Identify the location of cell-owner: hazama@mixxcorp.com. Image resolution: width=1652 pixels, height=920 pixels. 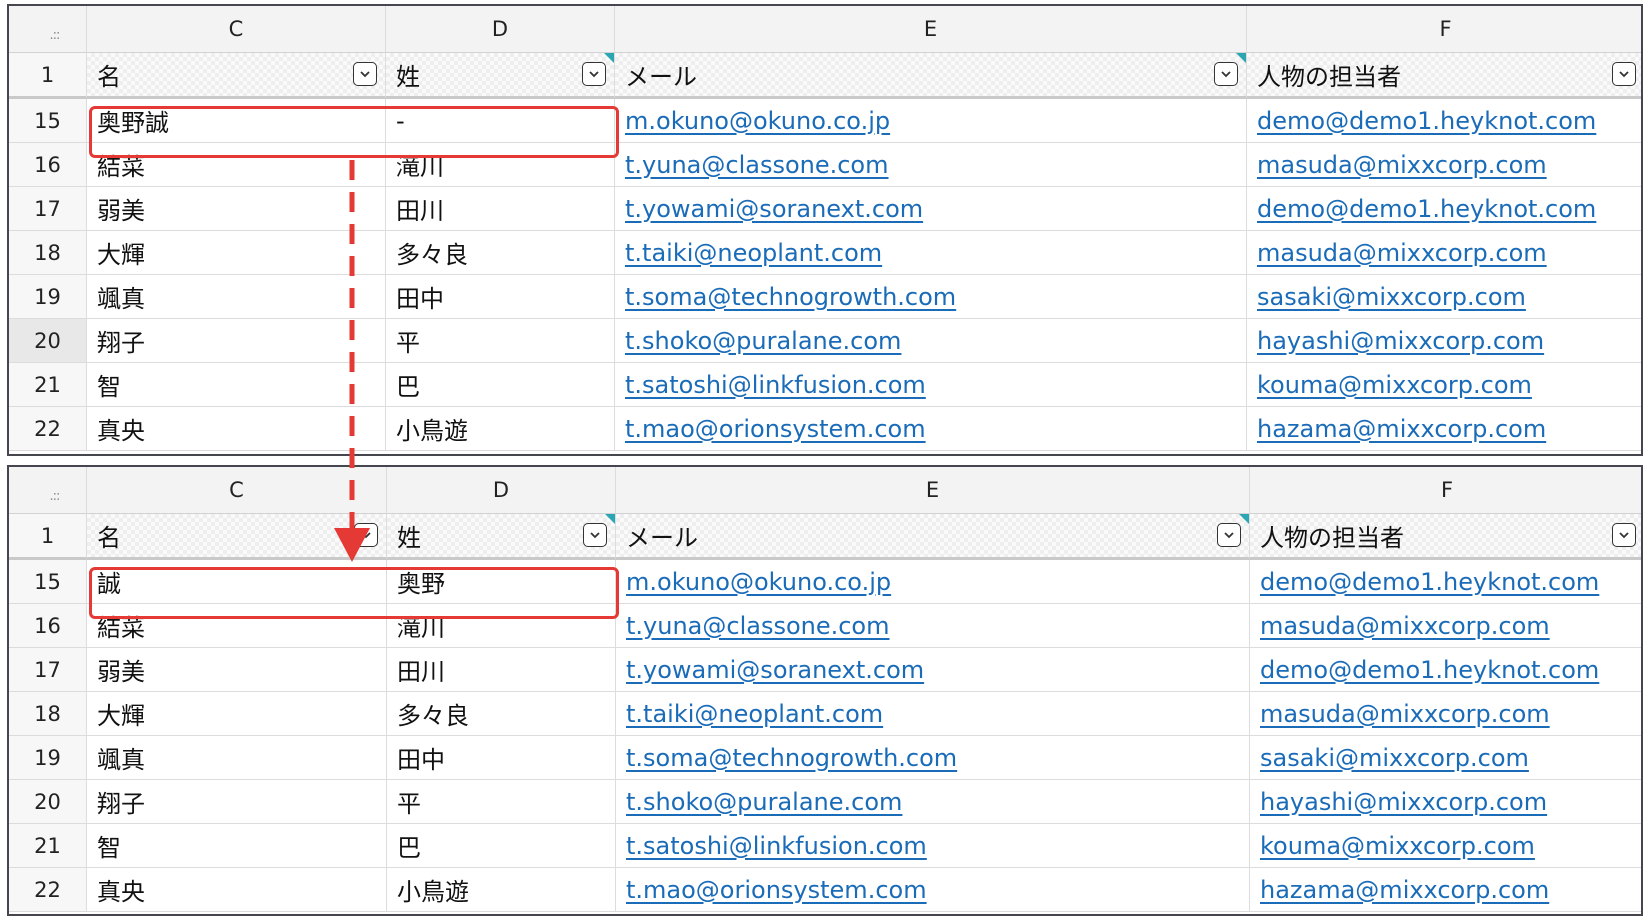
(1445, 890).